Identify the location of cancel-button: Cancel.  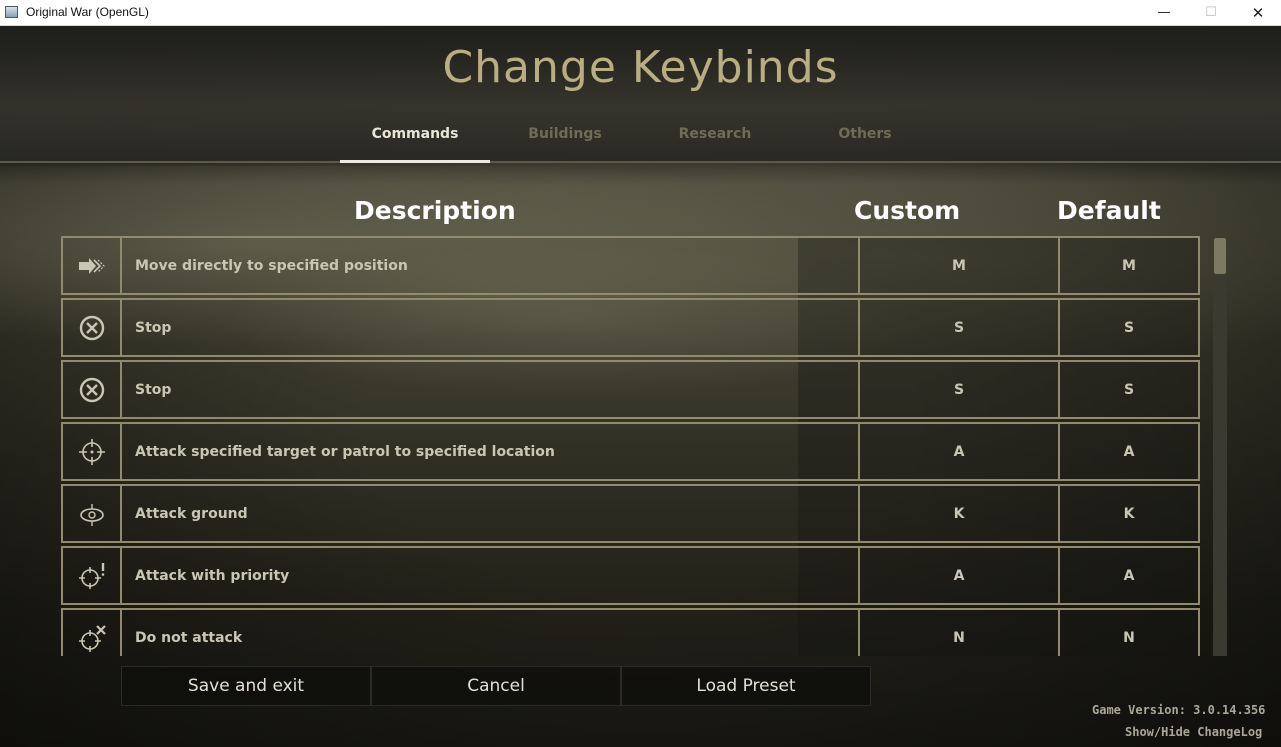
(496, 686).